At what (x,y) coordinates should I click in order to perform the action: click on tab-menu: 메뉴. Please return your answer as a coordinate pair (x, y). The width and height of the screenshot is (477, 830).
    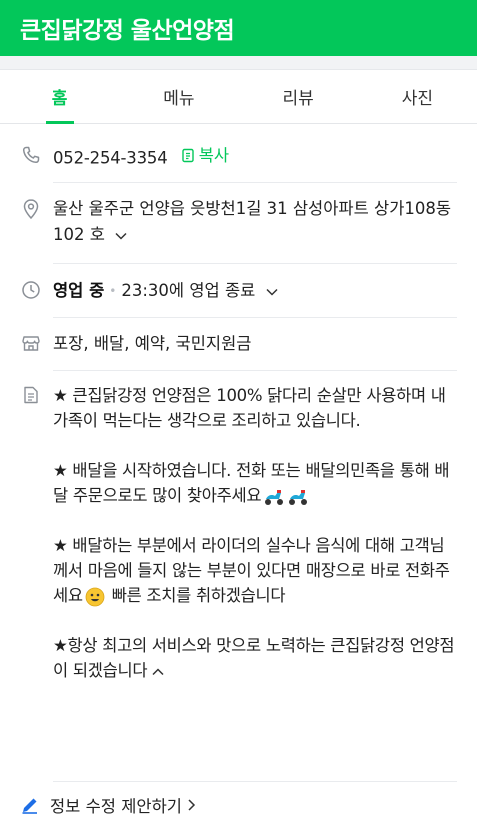
    Looking at the image, I should click on (178, 96).